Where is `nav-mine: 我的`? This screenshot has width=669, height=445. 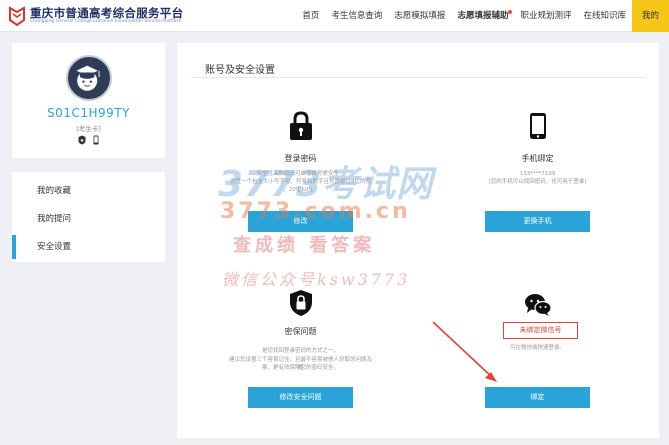
nav-mine: 我的 is located at coordinates (650, 16).